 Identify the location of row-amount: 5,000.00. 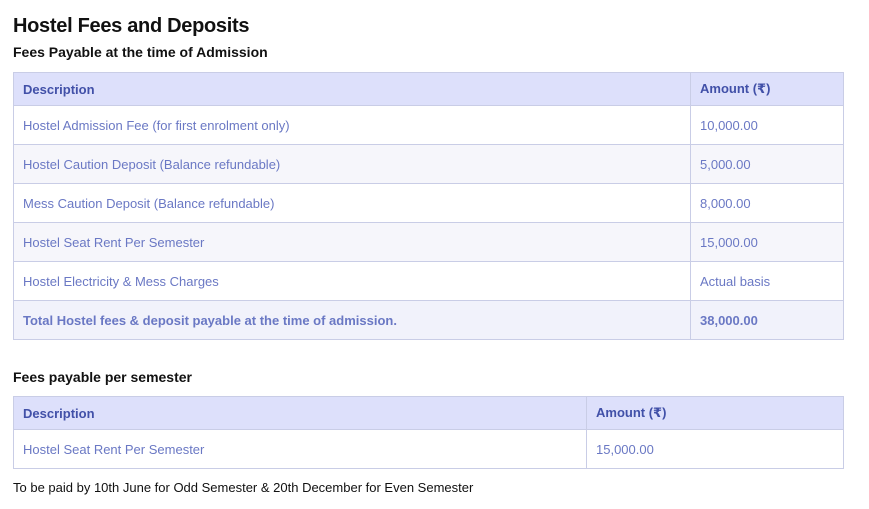
(767, 164).